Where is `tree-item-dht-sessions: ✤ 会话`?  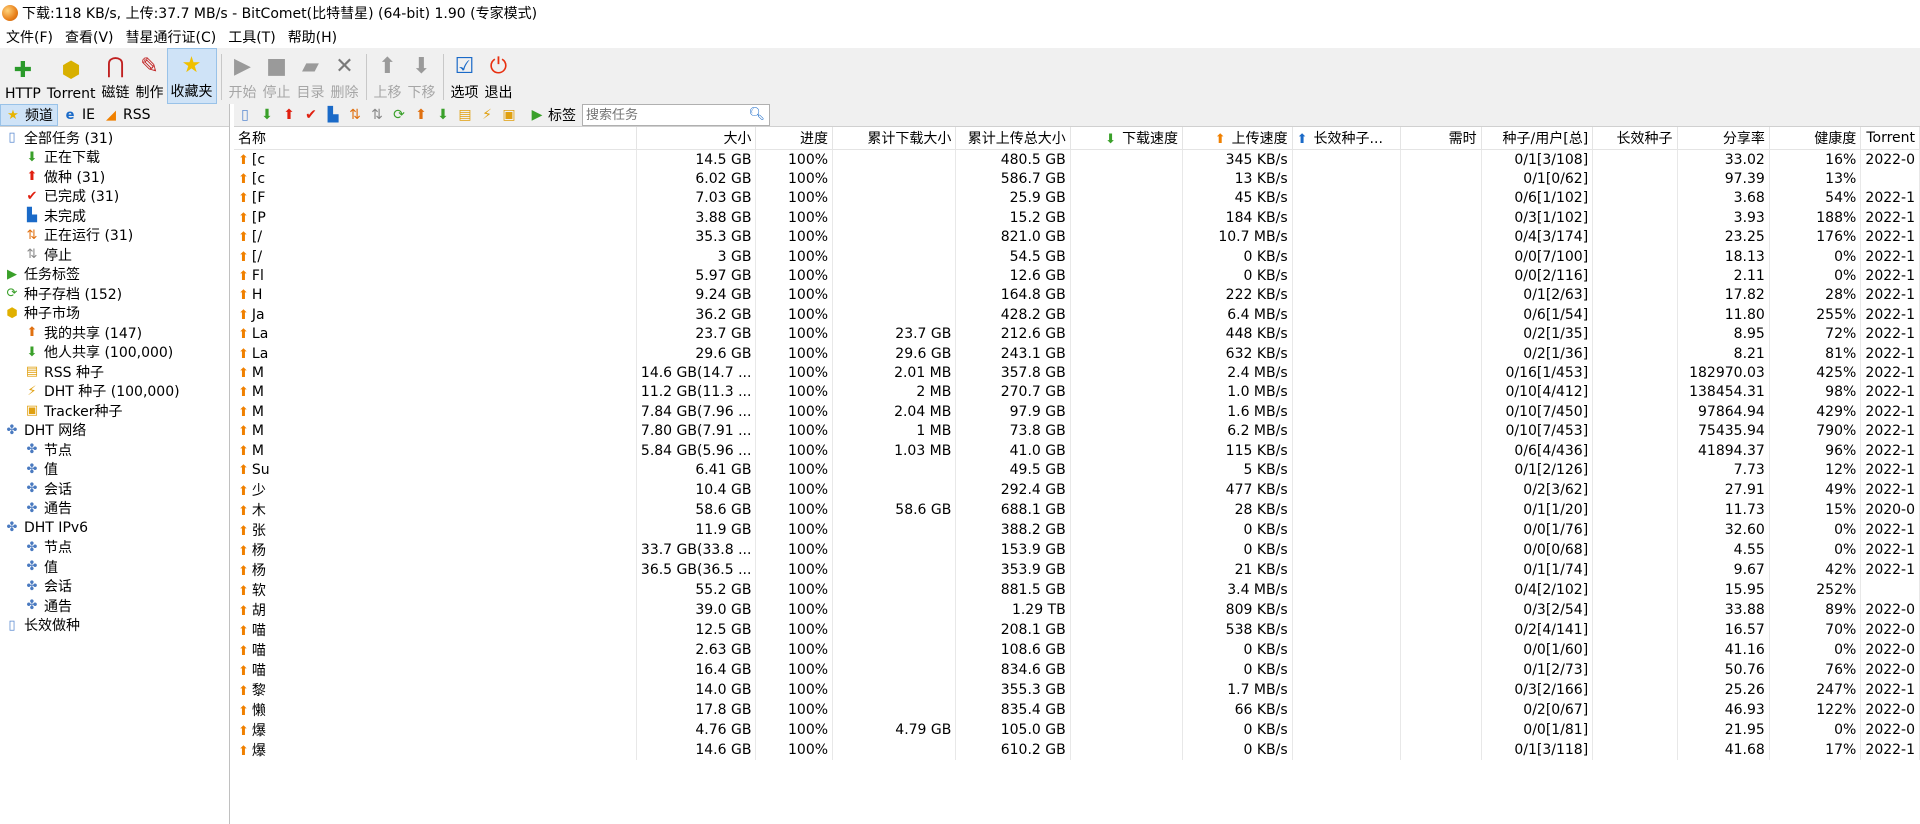 tree-item-dht-sessions: ✤ 会话 is located at coordinates (114, 489).